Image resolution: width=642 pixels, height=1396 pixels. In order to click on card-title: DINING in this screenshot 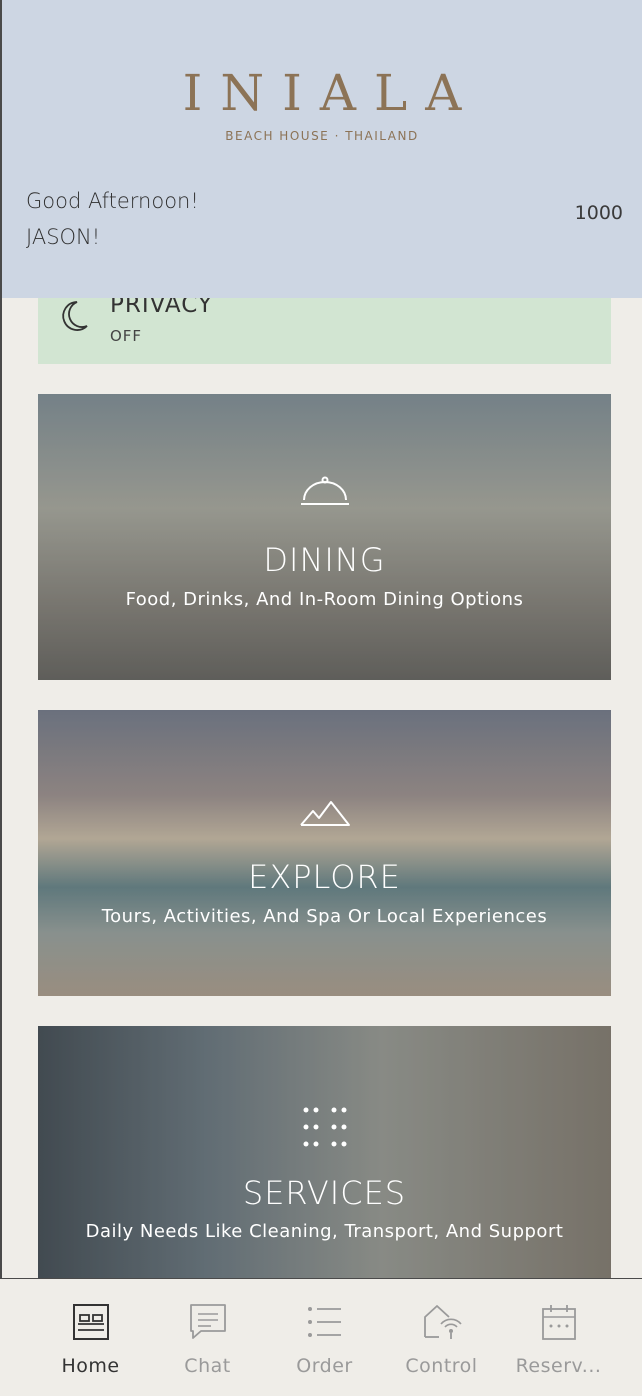, I will do `click(324, 560)`.